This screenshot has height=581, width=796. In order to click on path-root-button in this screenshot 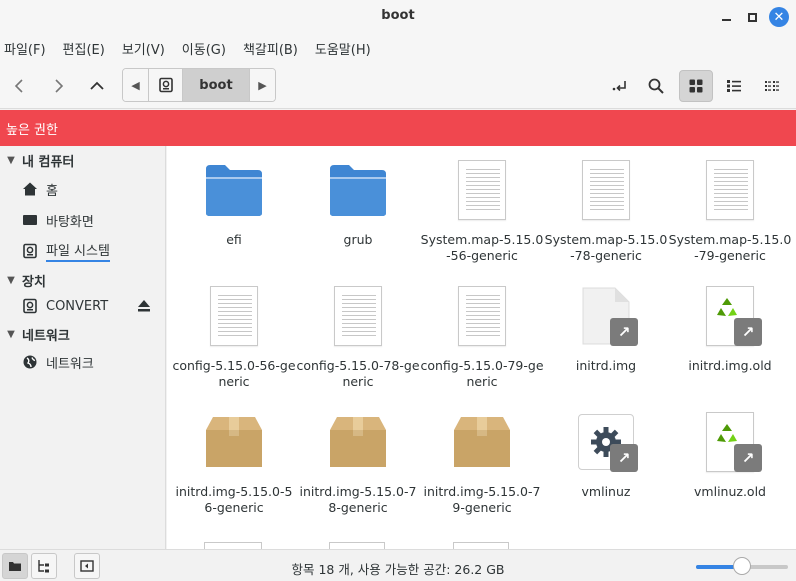, I will do `click(166, 85)`.